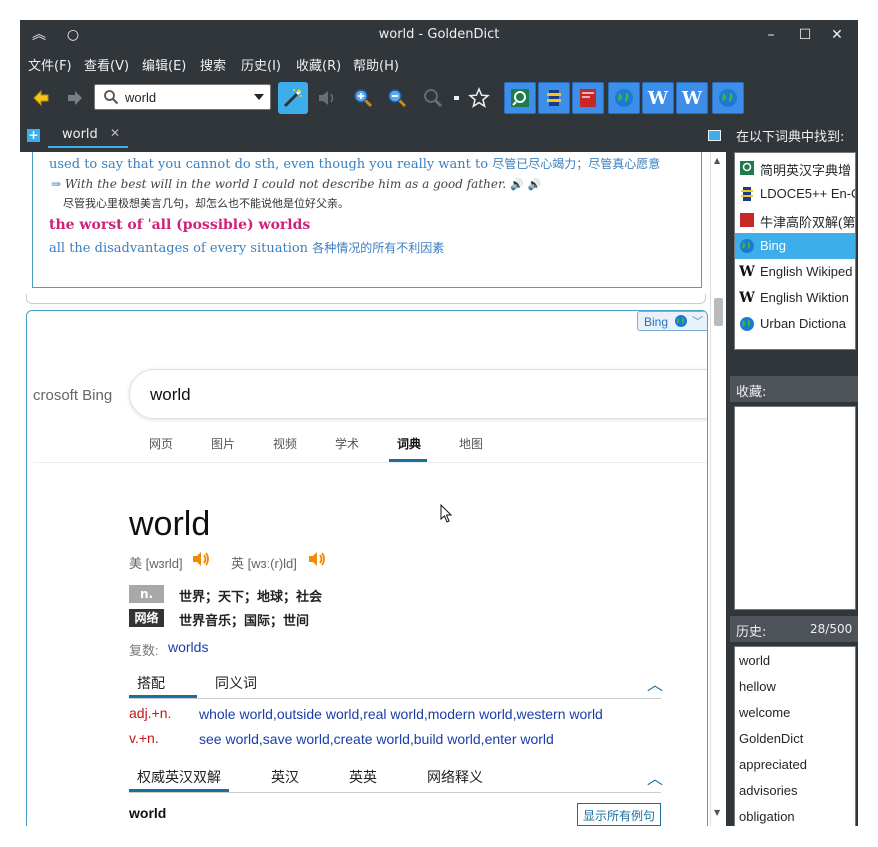 The width and height of the screenshot is (878, 847). Describe the element at coordinates (795, 324) in the screenshot. I see `dict-item-urban: Urban Dictiona` at that location.